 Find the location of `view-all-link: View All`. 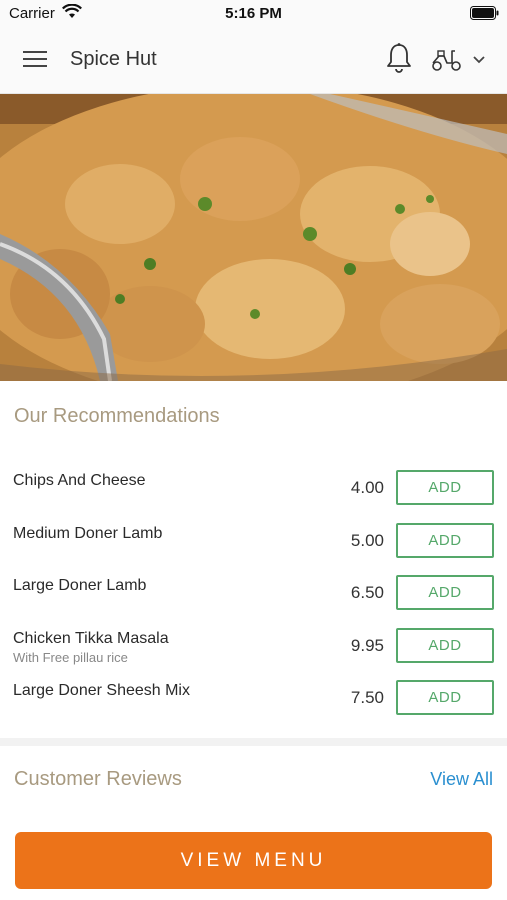

view-all-link: View All is located at coordinates (461, 779).